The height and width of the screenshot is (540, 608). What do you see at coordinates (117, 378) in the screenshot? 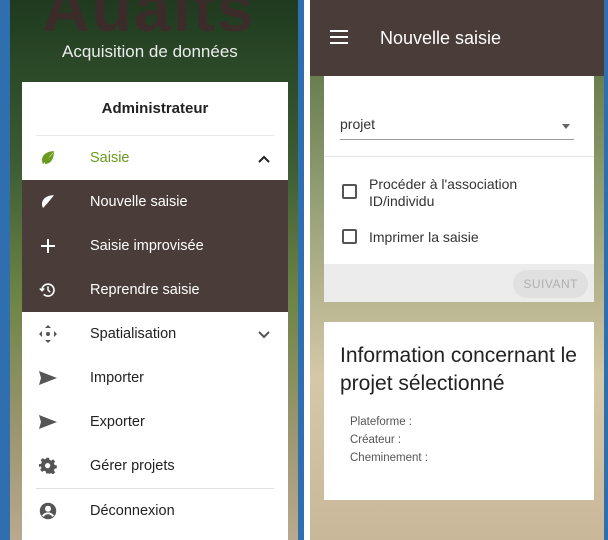
I see `nav-item-label: Importer` at bounding box center [117, 378].